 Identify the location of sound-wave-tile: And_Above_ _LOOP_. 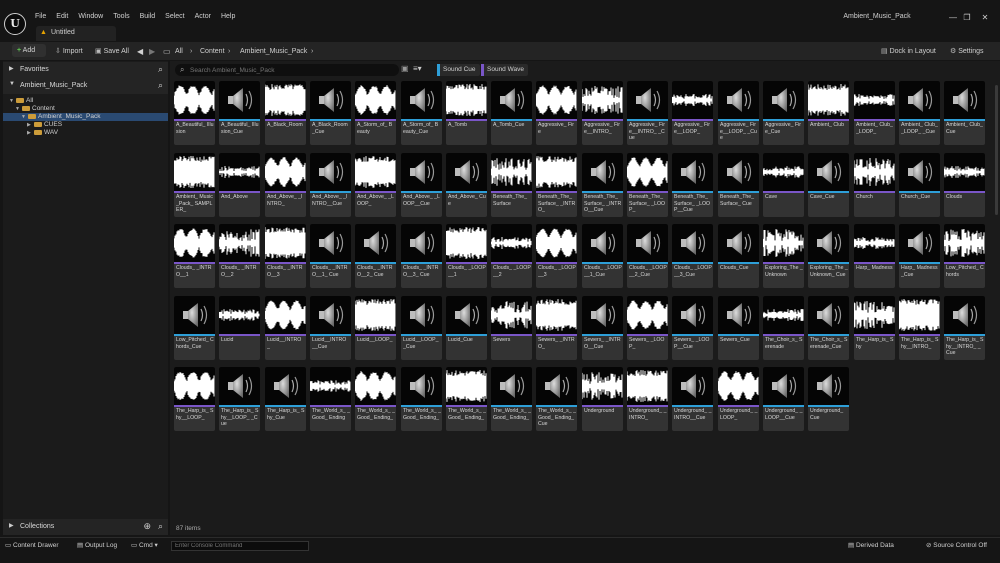
(375, 185).